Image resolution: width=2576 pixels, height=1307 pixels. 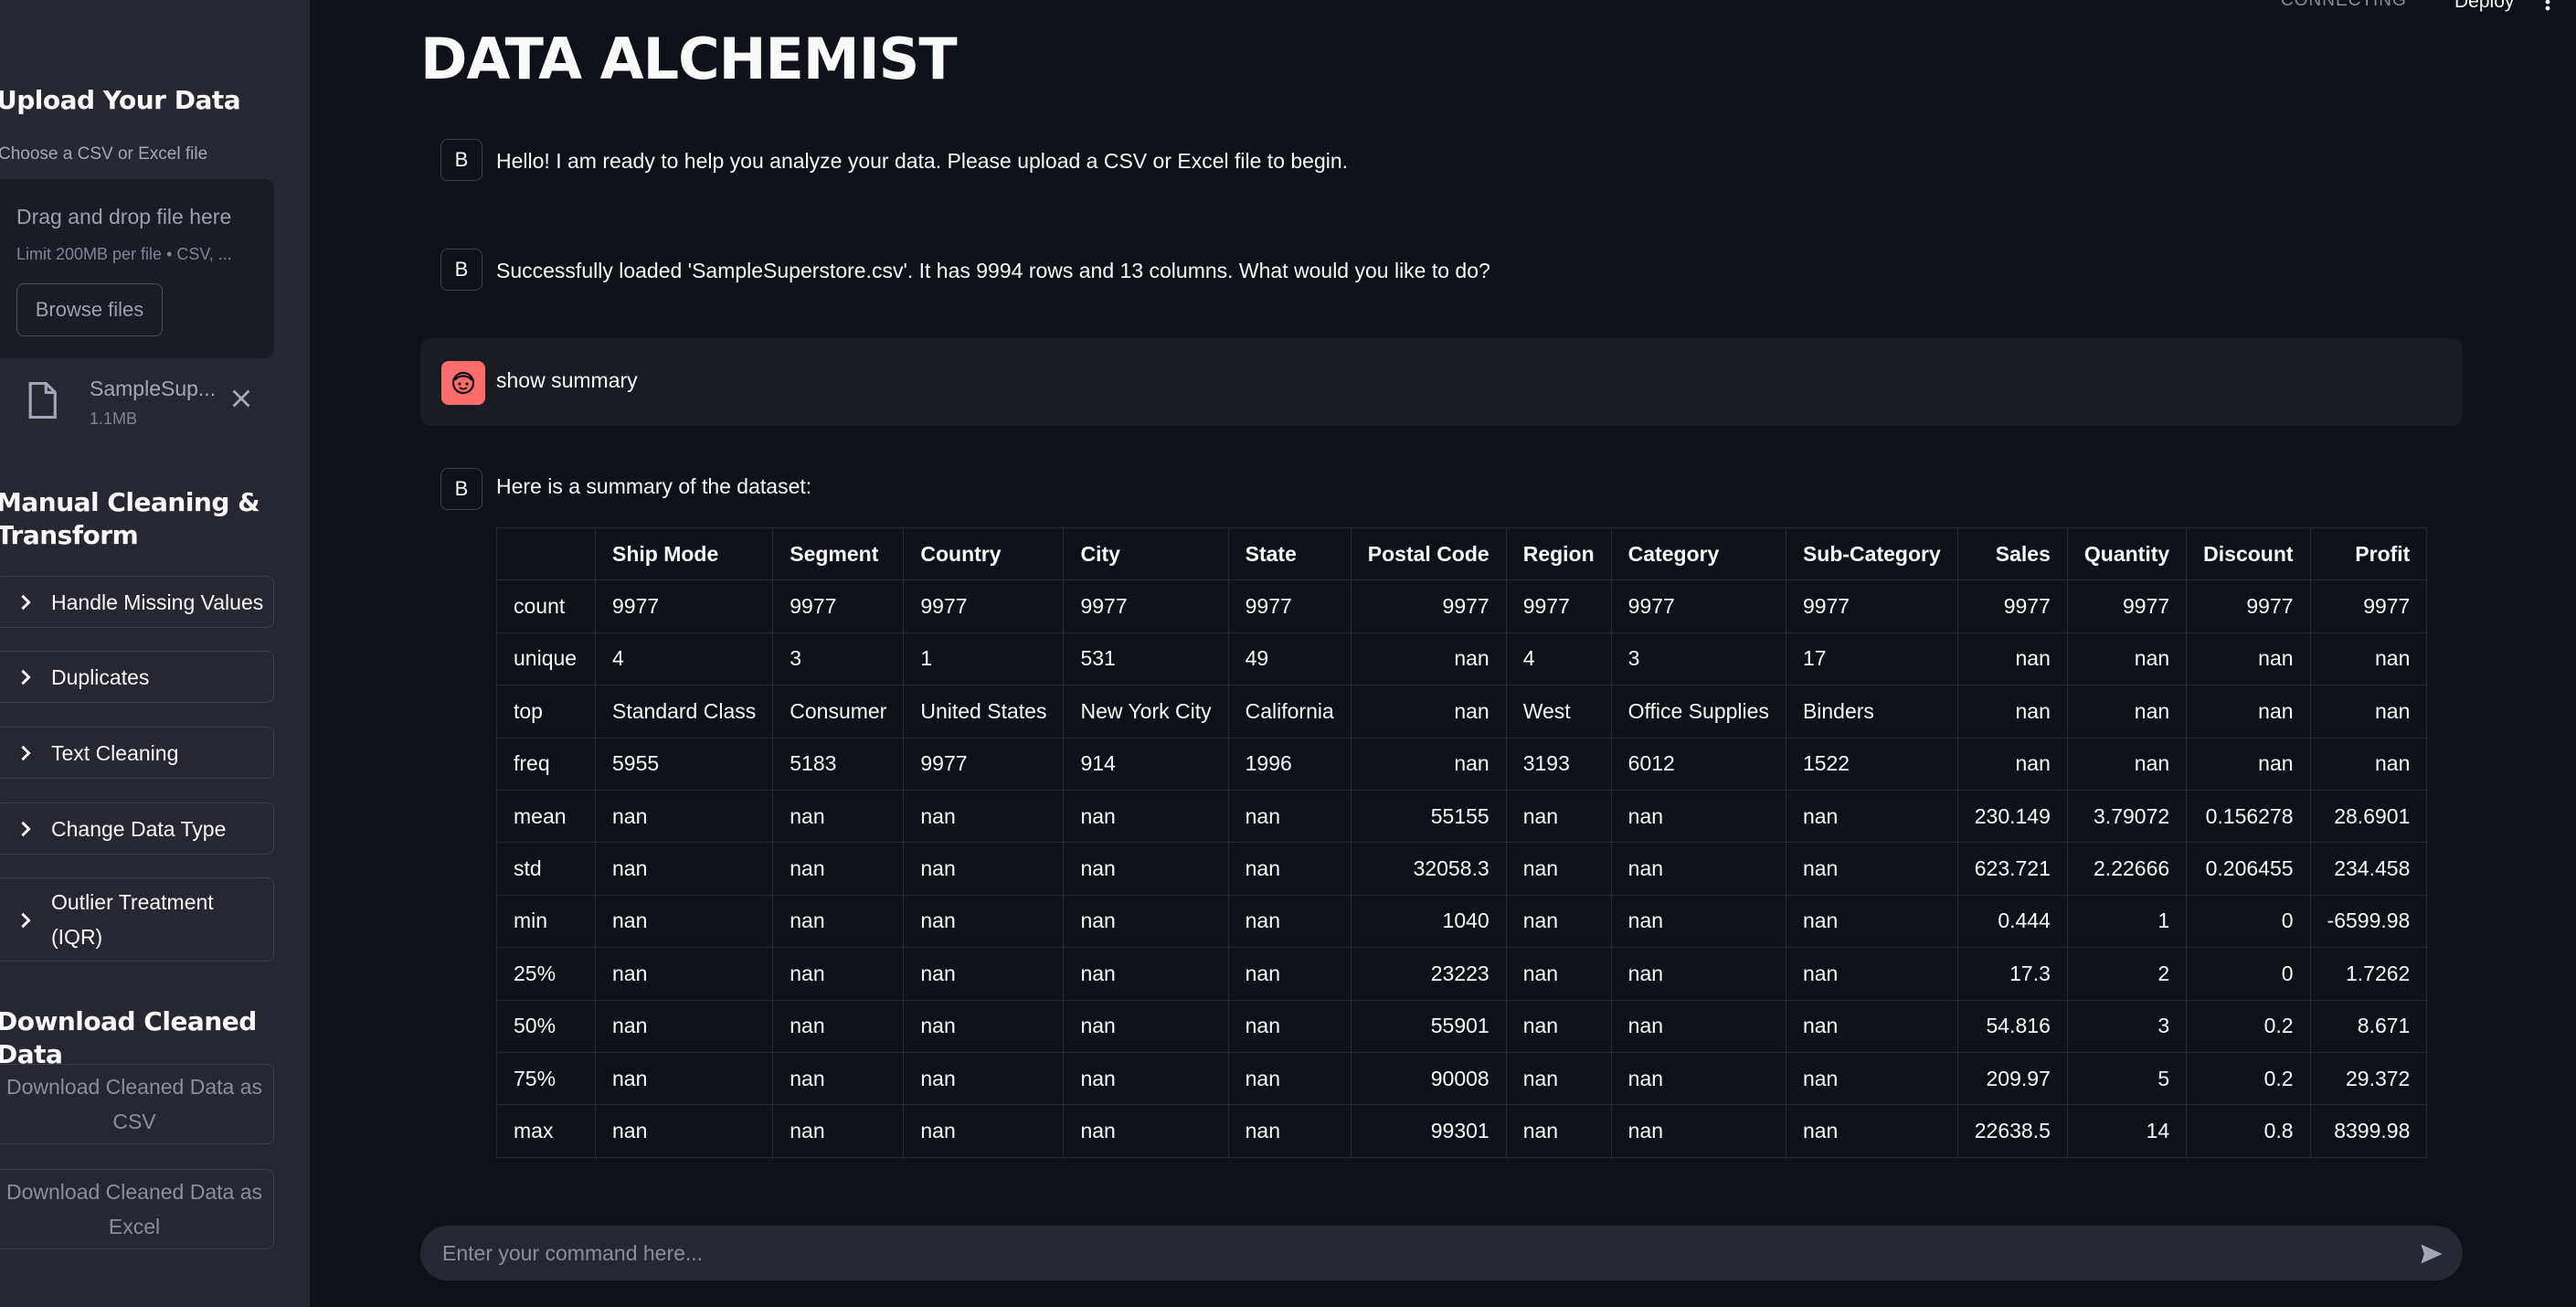 What do you see at coordinates (1146, 712) in the screenshot?
I see `table-cell: New York City` at bounding box center [1146, 712].